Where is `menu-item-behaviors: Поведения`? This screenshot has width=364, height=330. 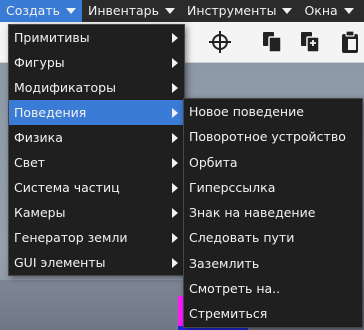 menu-item-behaviors: Поведения is located at coordinates (96, 112).